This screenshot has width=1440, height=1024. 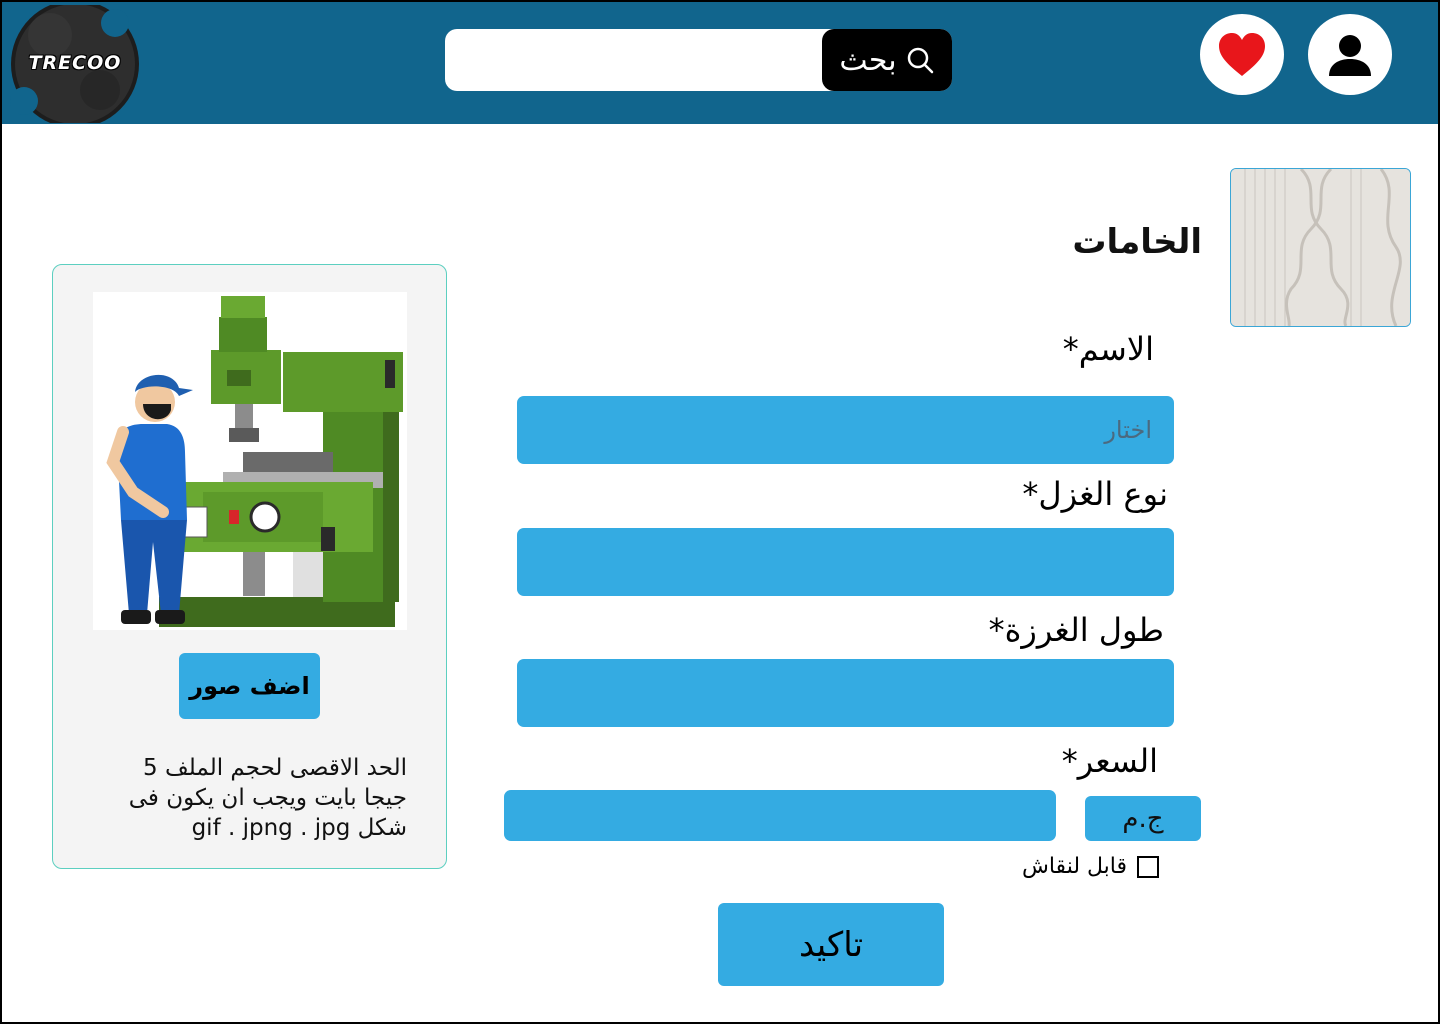 I want to click on milling-machine-worker-icon, so click(x=250, y=461).